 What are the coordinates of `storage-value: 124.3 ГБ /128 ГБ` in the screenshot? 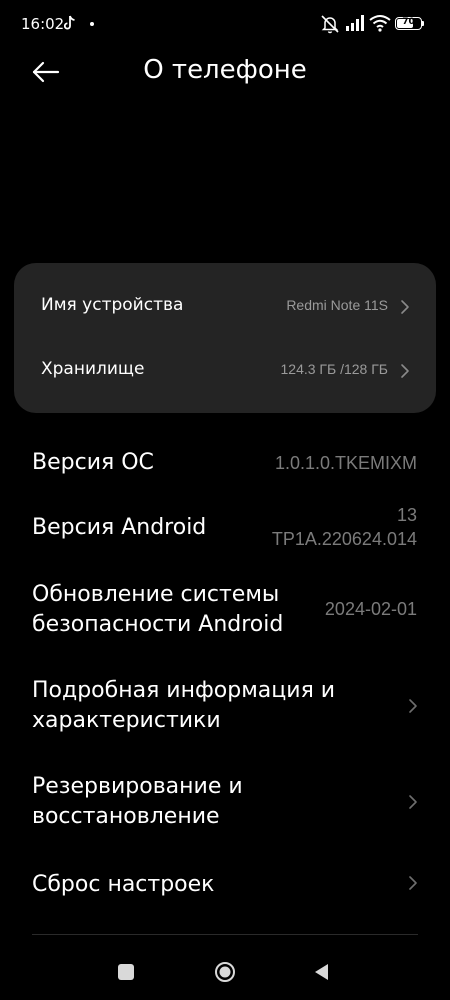 It's located at (334, 369).